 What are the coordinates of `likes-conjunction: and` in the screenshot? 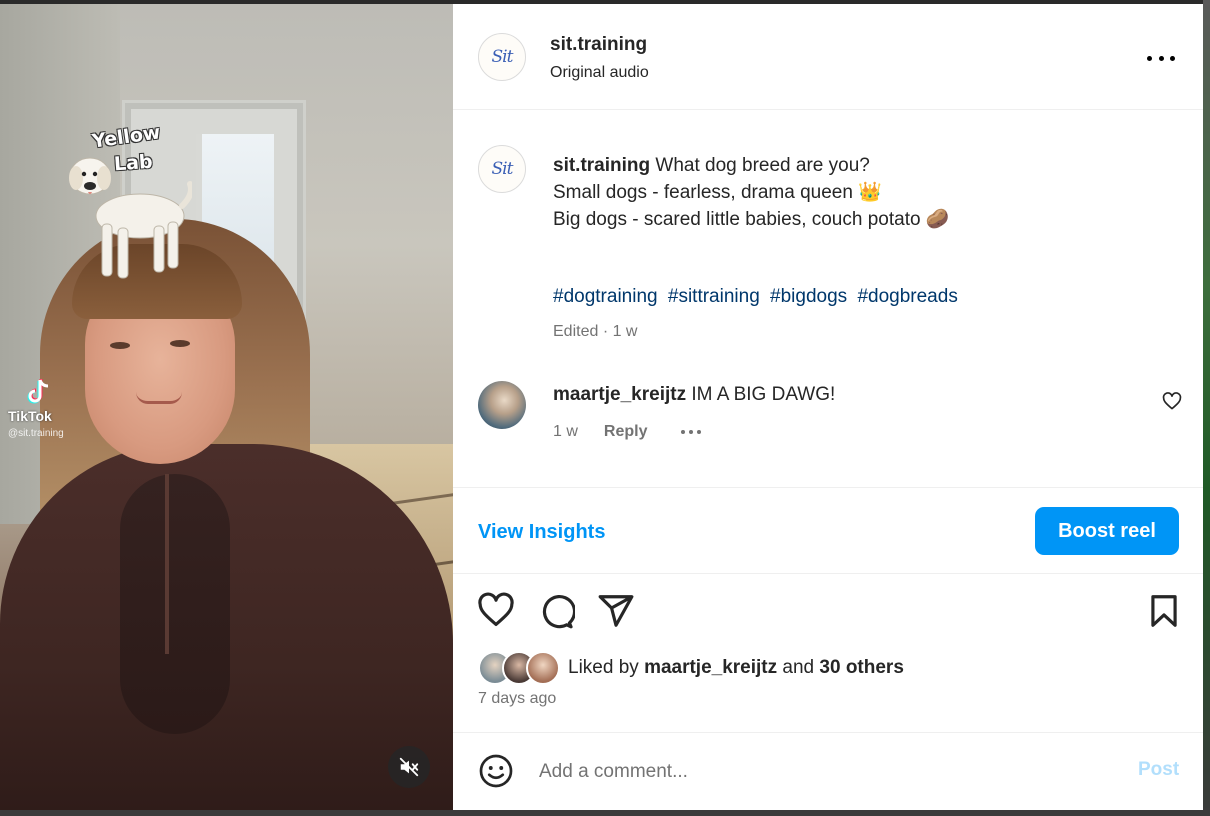 It's located at (798, 667).